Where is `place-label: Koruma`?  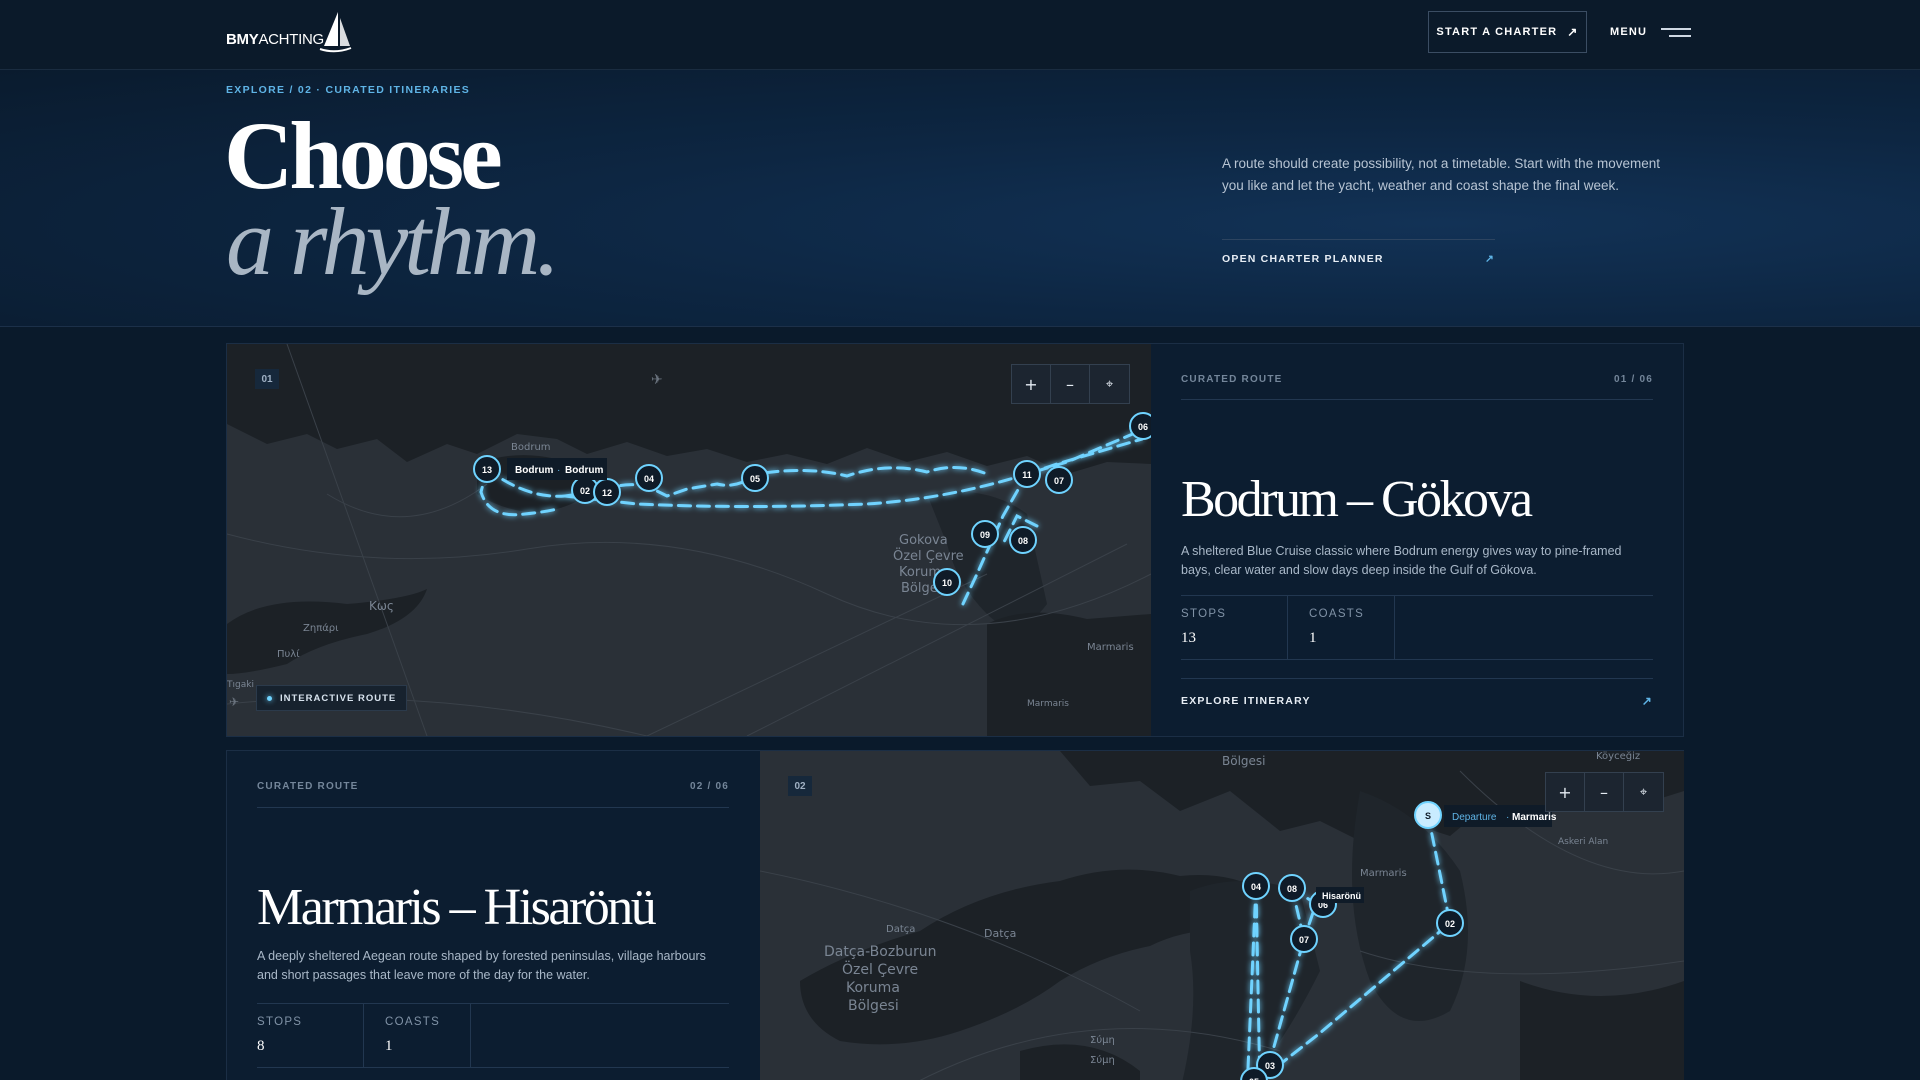 place-label: Koruma is located at coordinates (873, 988).